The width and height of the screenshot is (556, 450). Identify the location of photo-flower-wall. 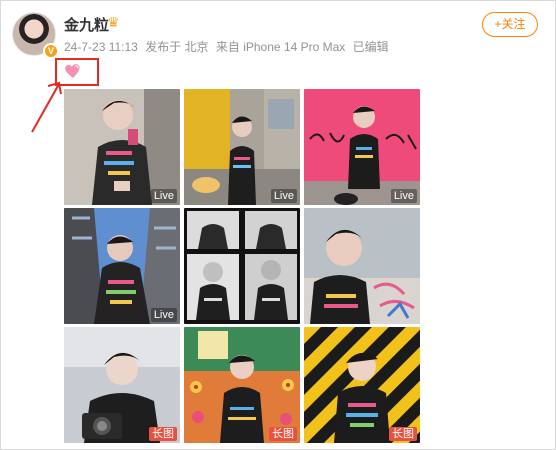
(242, 385).